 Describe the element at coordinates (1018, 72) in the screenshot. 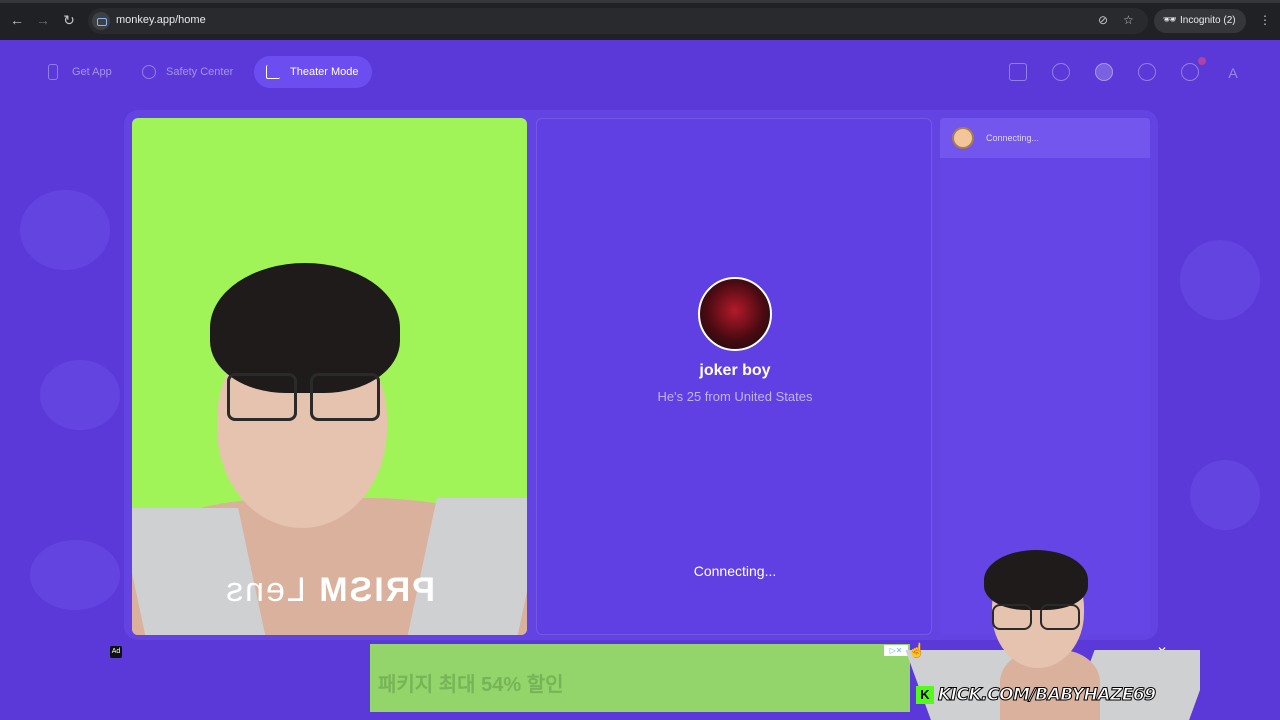

I see `shop-icon` at that location.